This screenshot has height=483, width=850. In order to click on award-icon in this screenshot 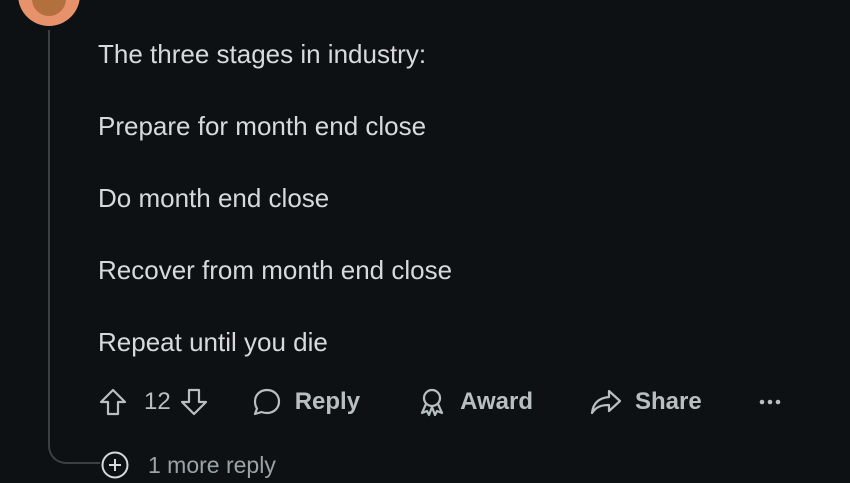, I will do `click(432, 402)`.